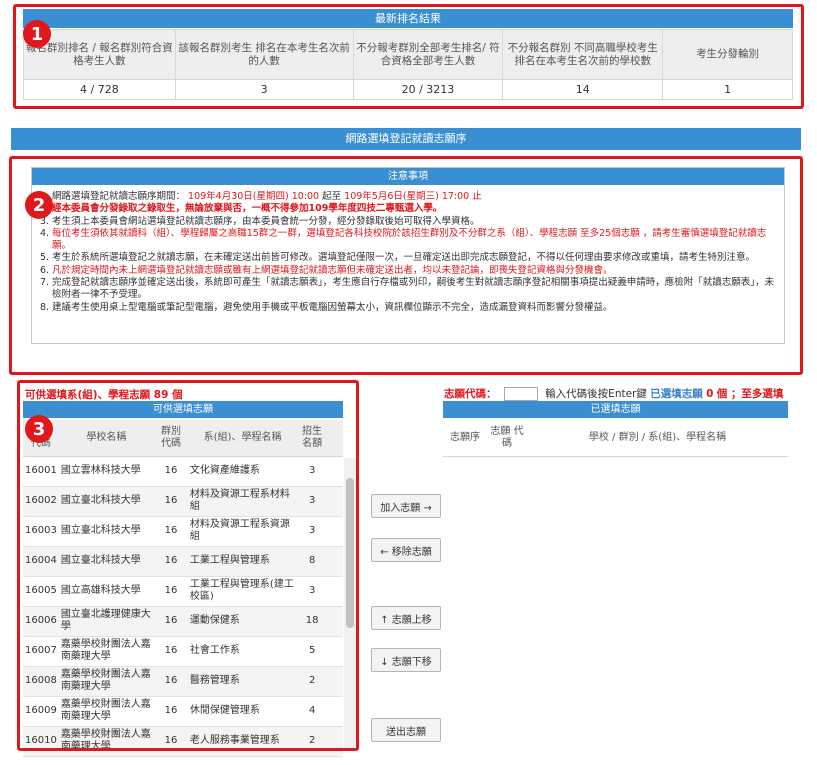 This screenshot has width=817, height=765. What do you see at coordinates (406, 139) in the screenshot?
I see `section-title-bar: 網路選填登記就讀志願序` at bounding box center [406, 139].